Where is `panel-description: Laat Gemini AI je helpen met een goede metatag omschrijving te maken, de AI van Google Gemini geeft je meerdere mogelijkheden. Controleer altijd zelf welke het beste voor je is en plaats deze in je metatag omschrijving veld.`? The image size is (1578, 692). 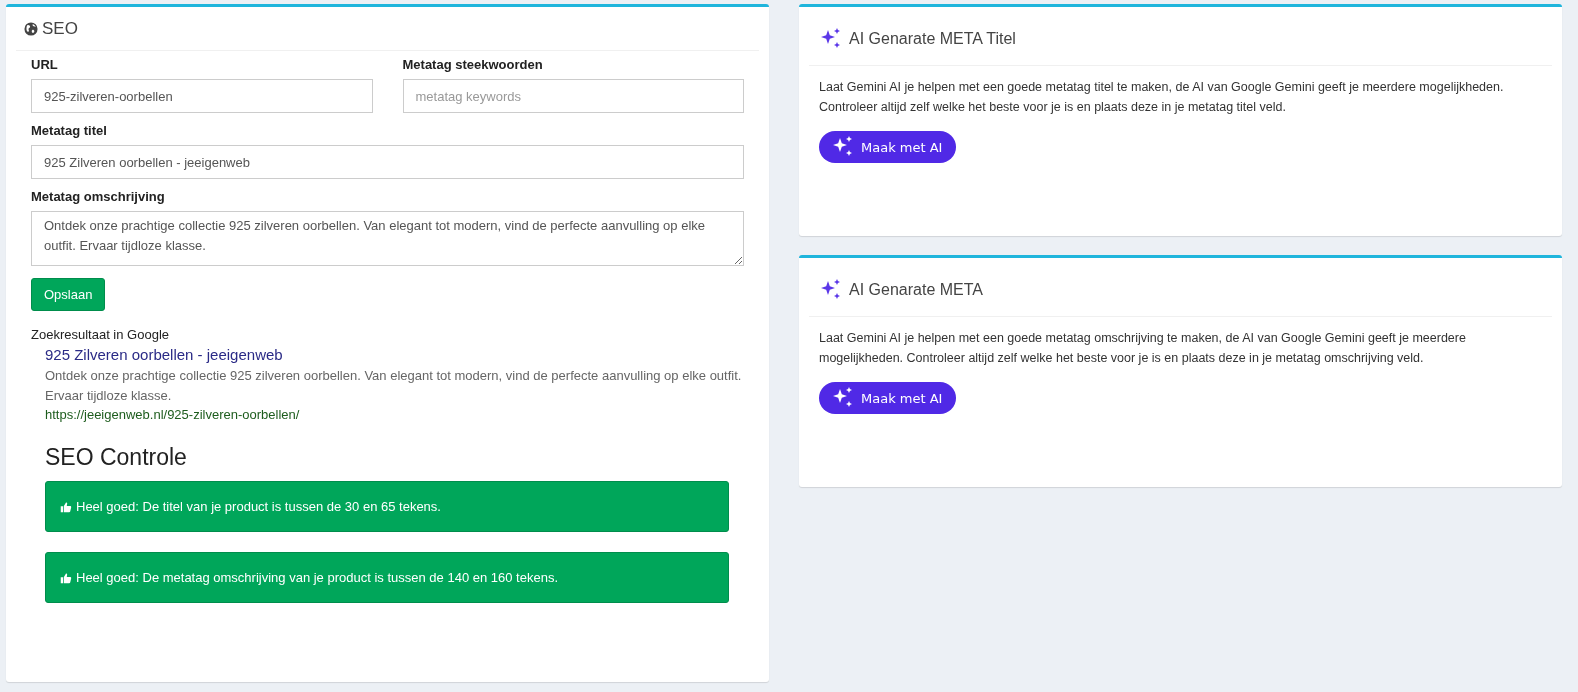
panel-description: Laat Gemini AI je helpen met een goede metatag omschrijving te maken, de AI van Google Gemini geeft je meerdere mogelijkheden. Controleer altijd zelf welke het beste voor je is en plaats deze in je metatag omschrijving veld. is located at coordinates (1143, 348).